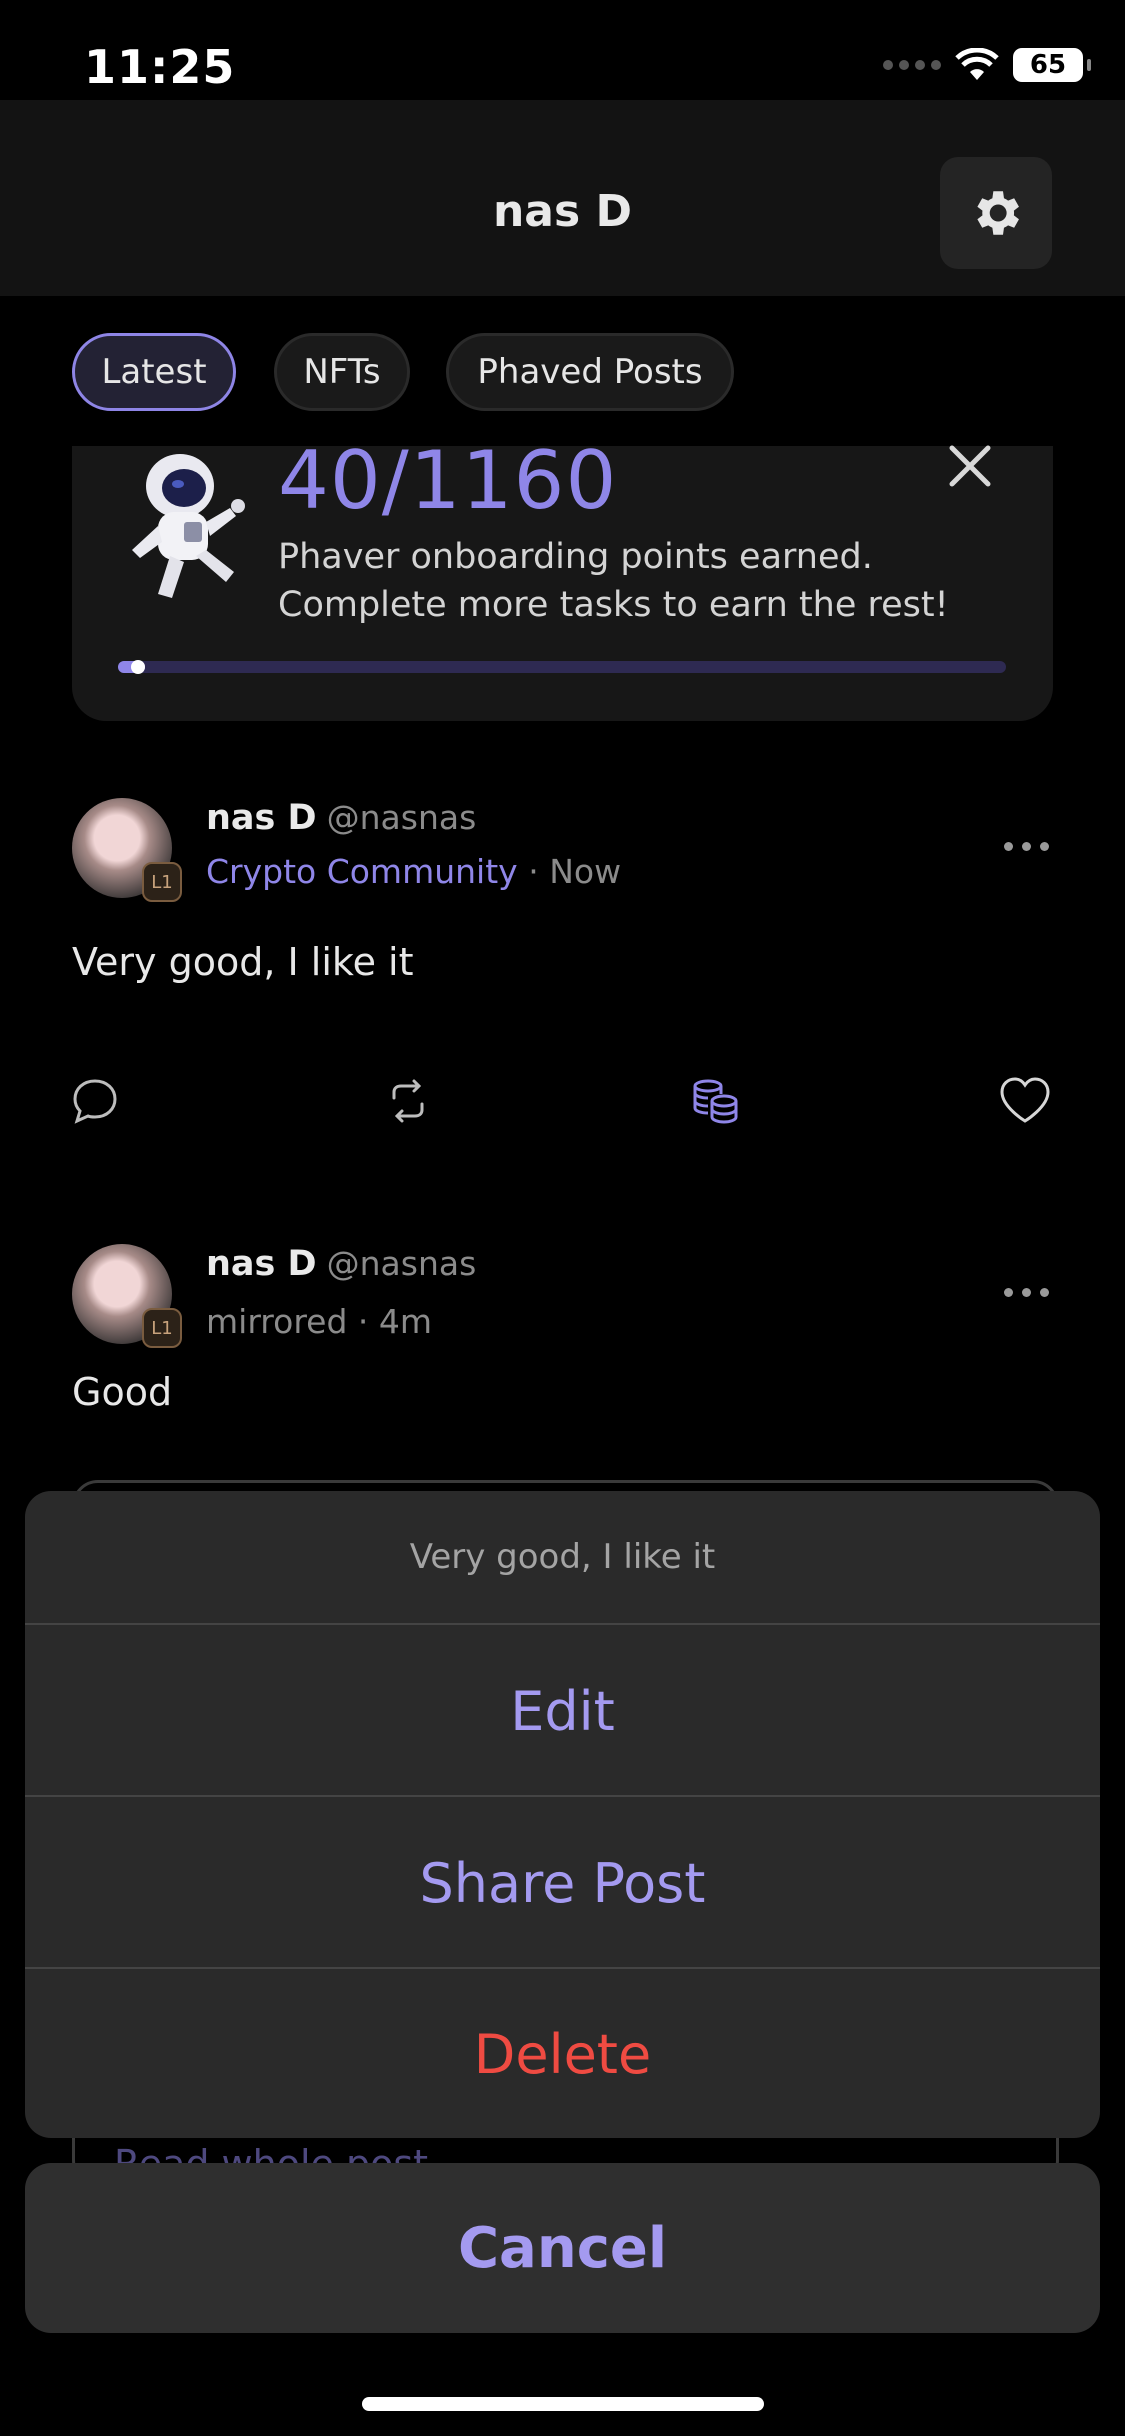 This screenshot has height=2436, width=1125. What do you see at coordinates (160, 67) in the screenshot?
I see `status-time: 11:25` at bounding box center [160, 67].